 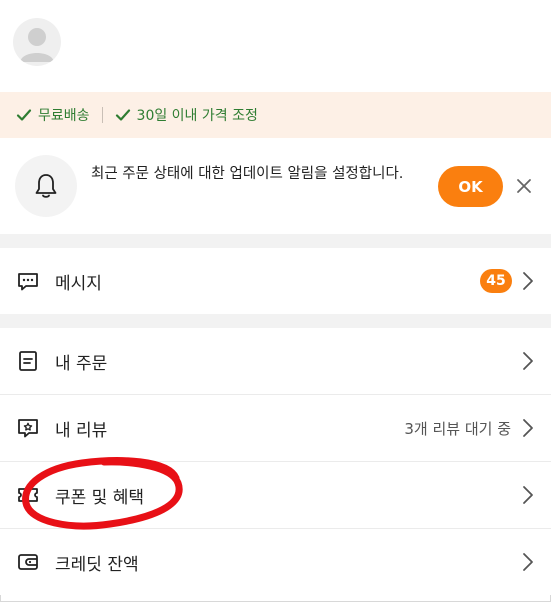 I want to click on menu-item-orders: 내 주문, so click(x=275, y=361).